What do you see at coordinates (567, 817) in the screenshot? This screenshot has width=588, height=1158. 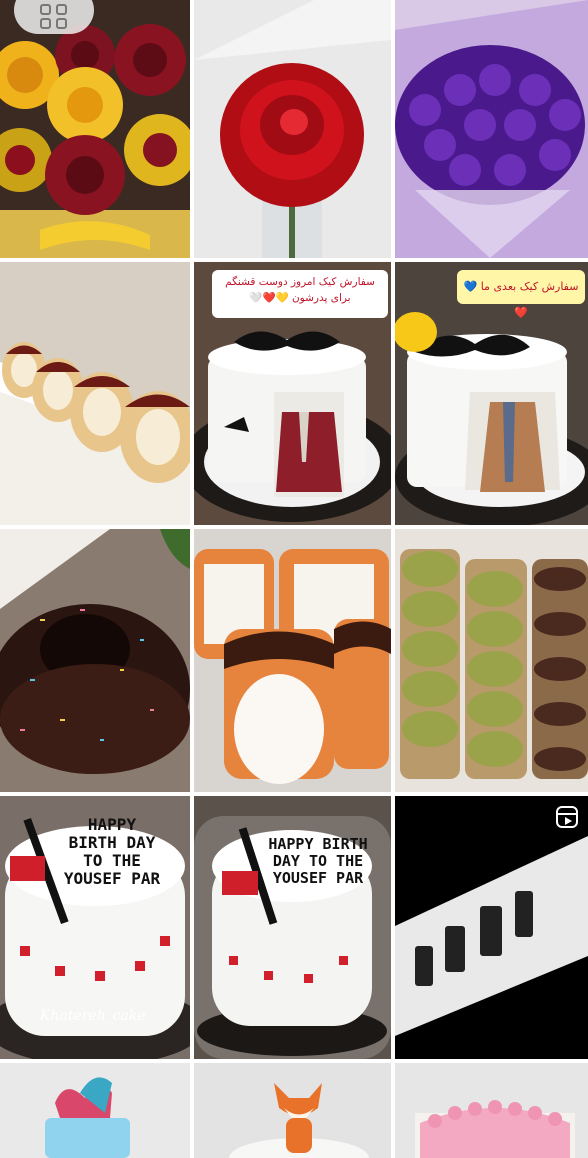 I see `reel-icon` at bounding box center [567, 817].